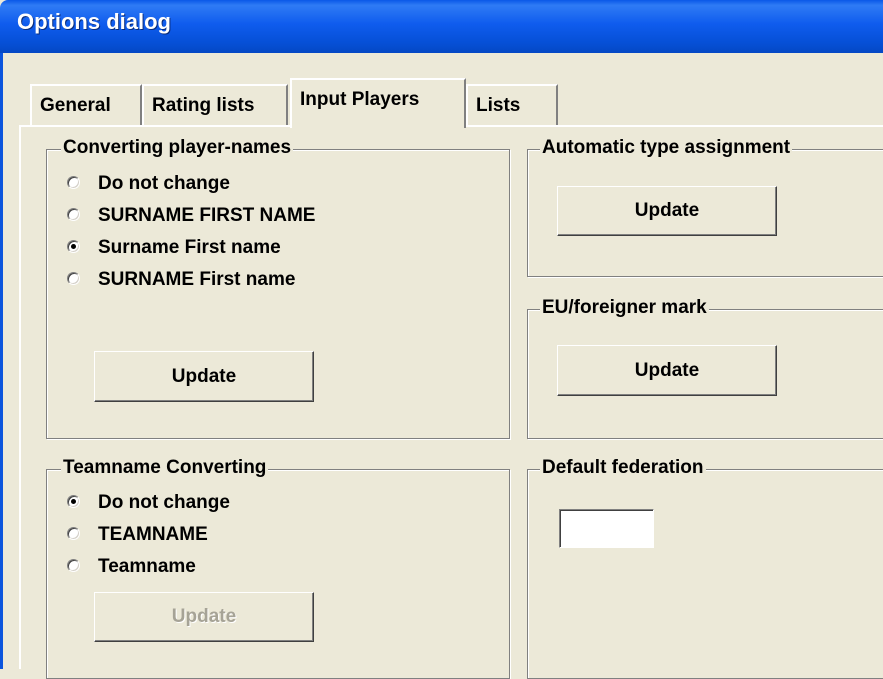 Image resolution: width=883 pixels, height=679 pixels. Describe the element at coordinates (441, 26) in the screenshot. I see `title-bar: Options dialog` at that location.